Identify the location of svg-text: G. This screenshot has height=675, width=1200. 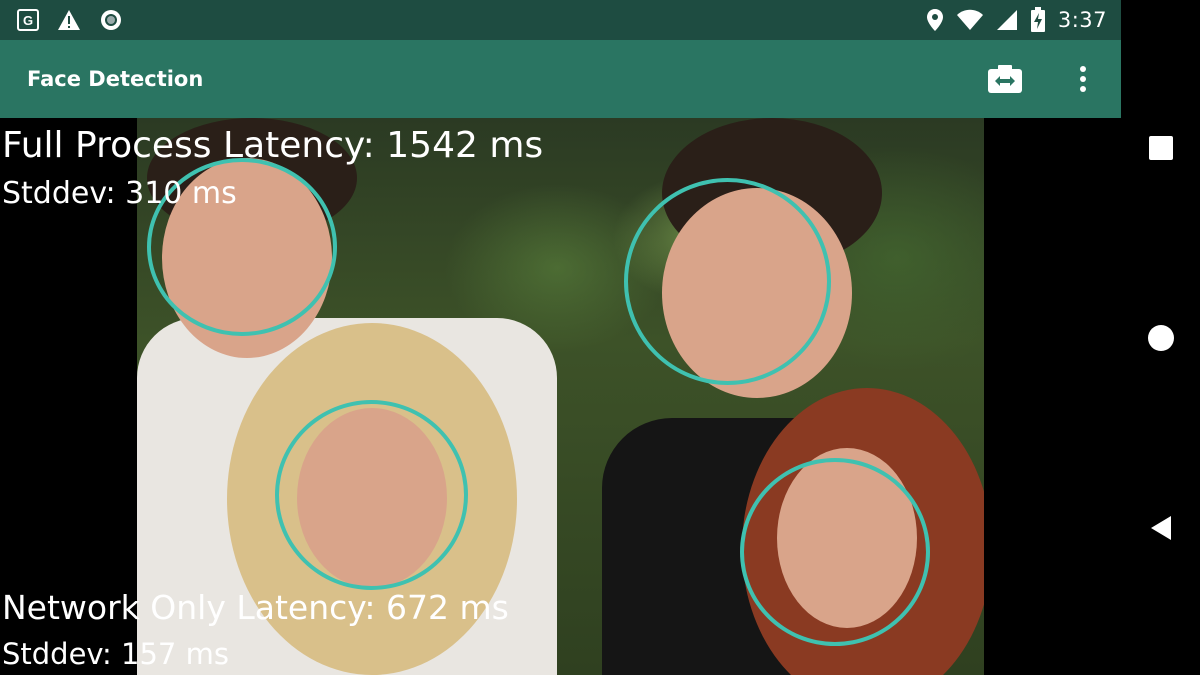
(28, 20).